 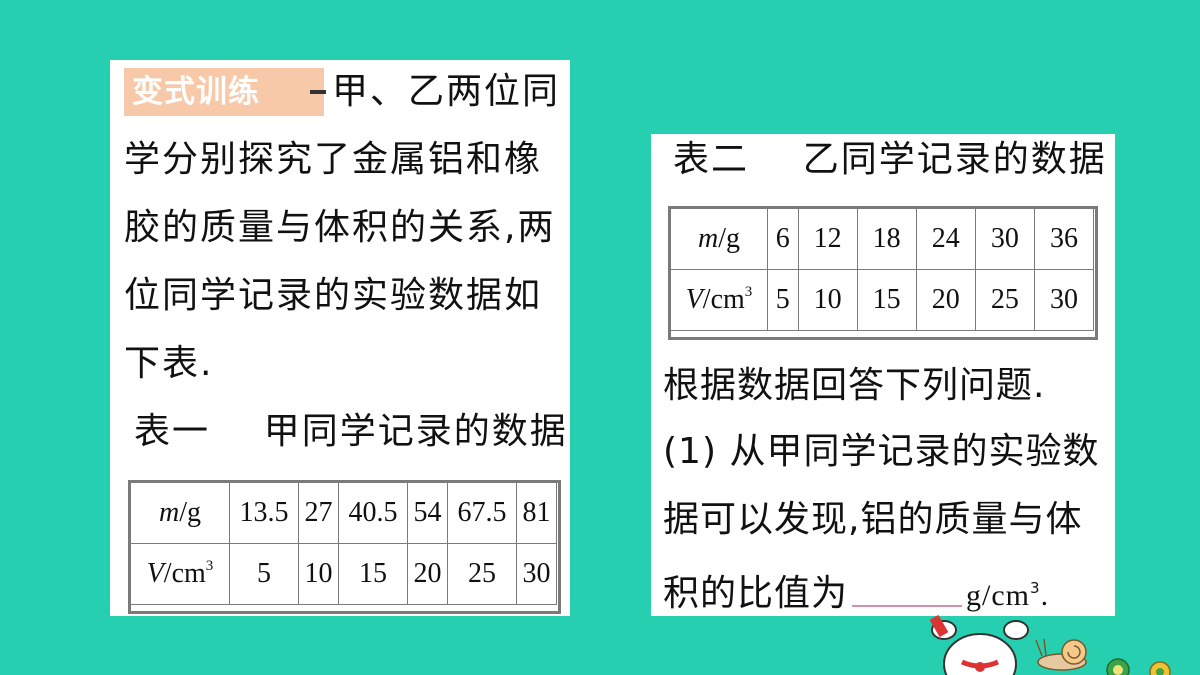 What do you see at coordinates (881, 451) in the screenshot?
I see `question-line-1: (1) 从甲同学记录的实验数` at bounding box center [881, 451].